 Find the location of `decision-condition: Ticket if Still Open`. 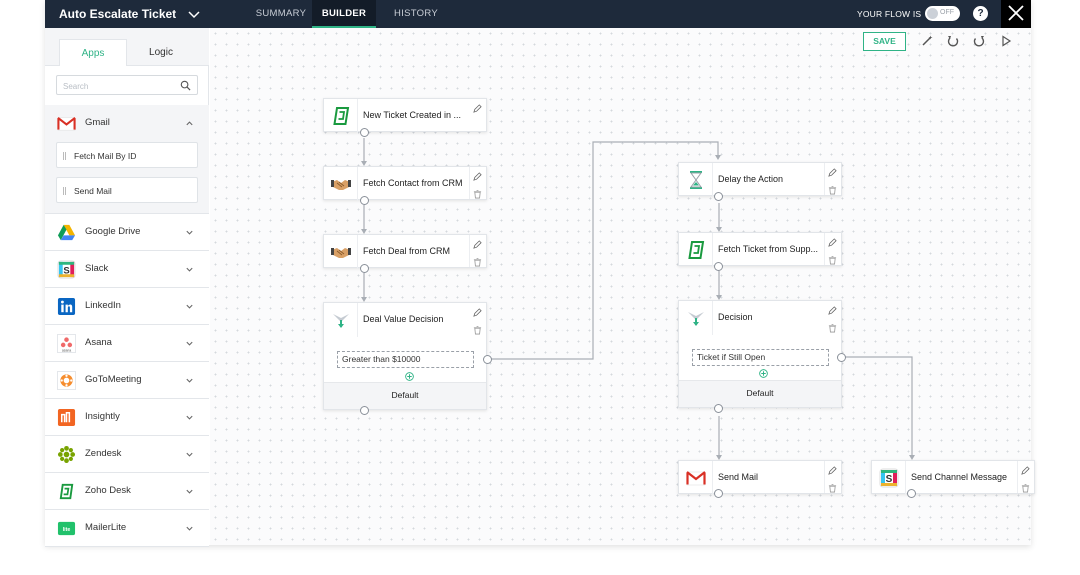

decision-condition: Ticket if Still Open is located at coordinates (760, 357).